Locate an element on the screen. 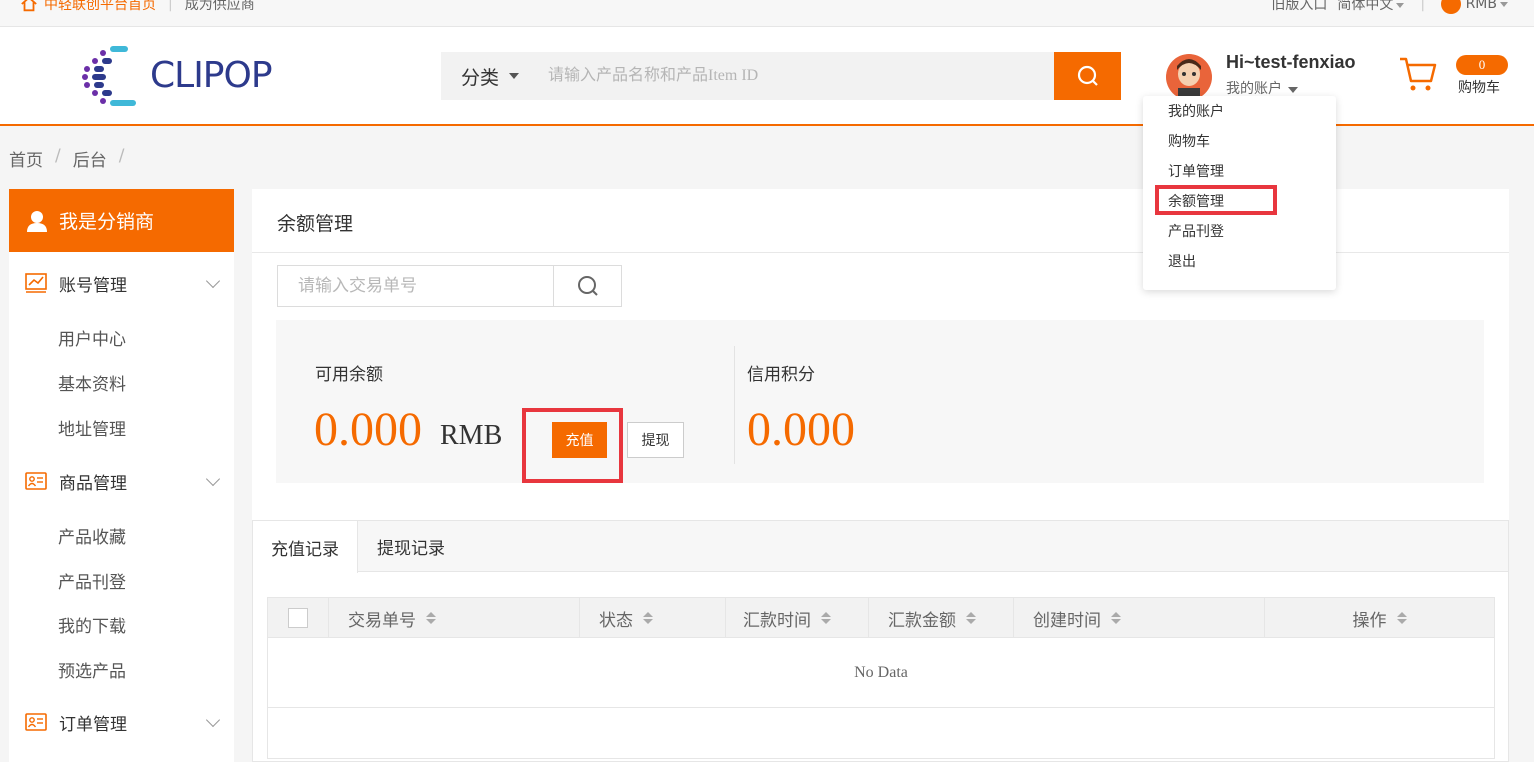  my-account-label: 我的账户 is located at coordinates (1254, 89).